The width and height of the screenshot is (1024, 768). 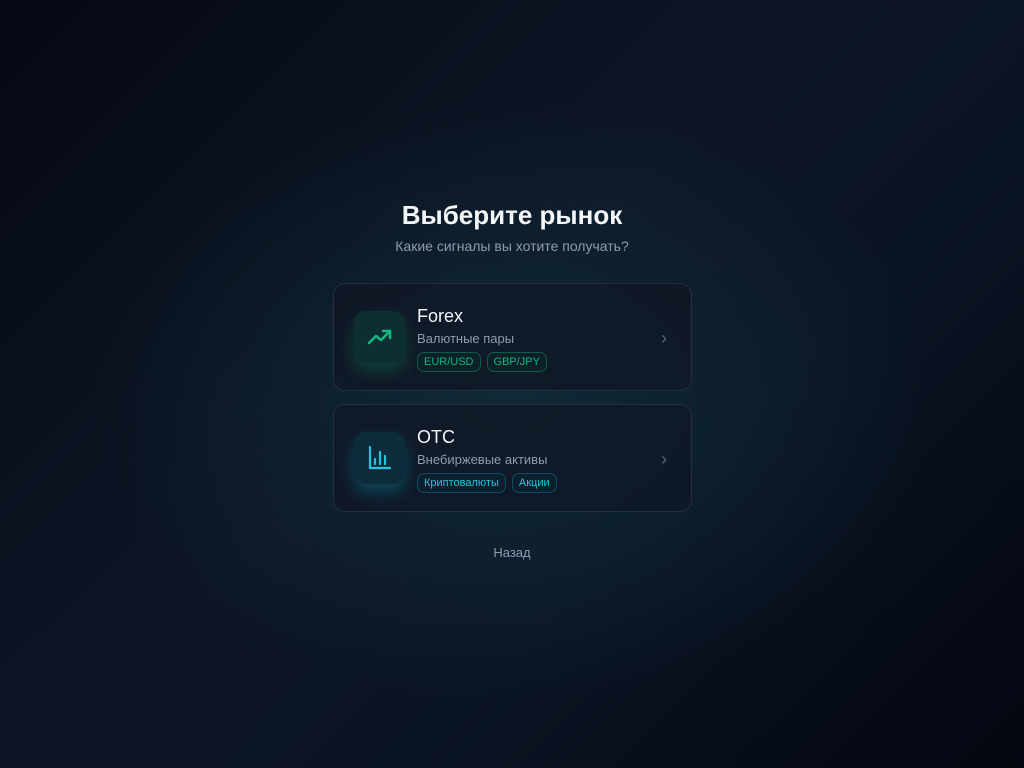 I want to click on market-tag: EUR/USD, so click(x=449, y=362).